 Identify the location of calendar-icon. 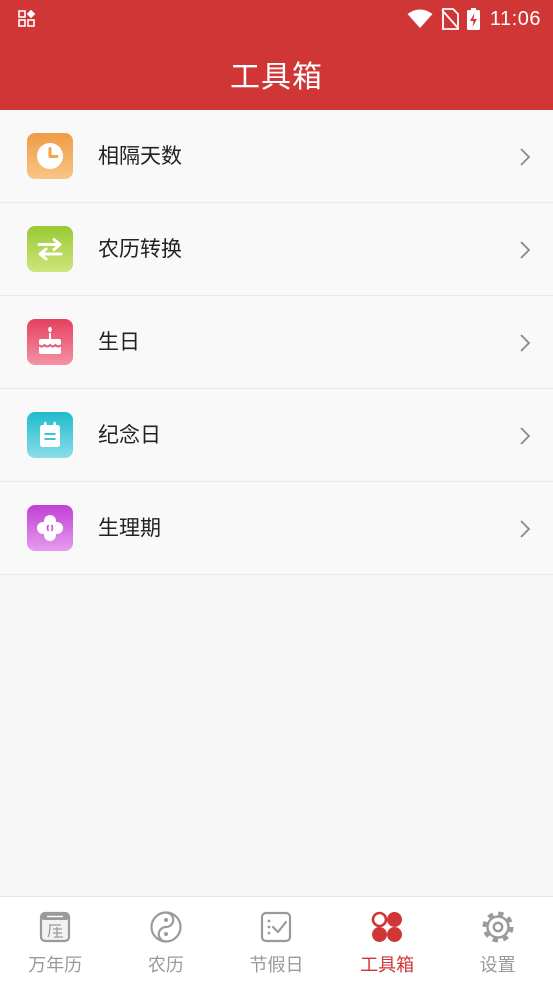
(55, 927).